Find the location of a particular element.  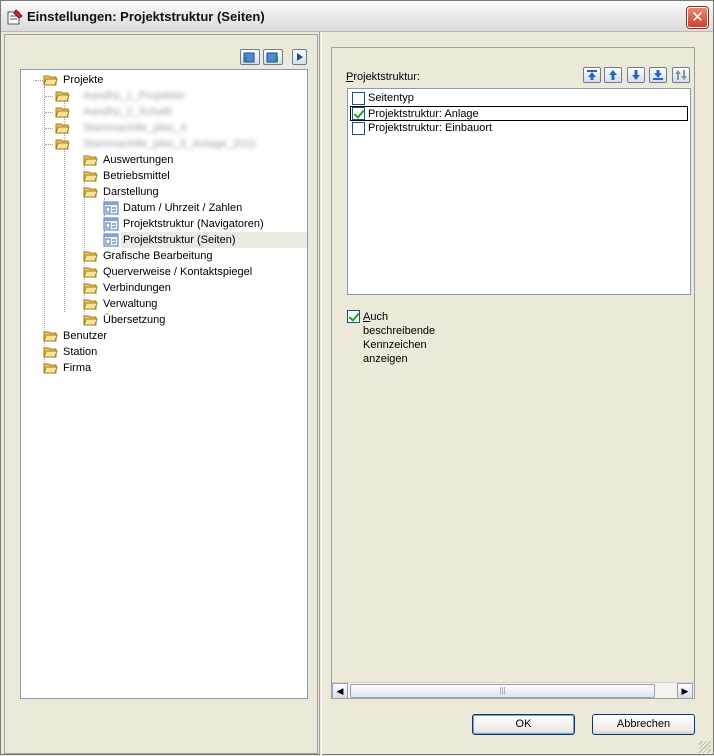

tree-label: Benutzer is located at coordinates (85, 336).